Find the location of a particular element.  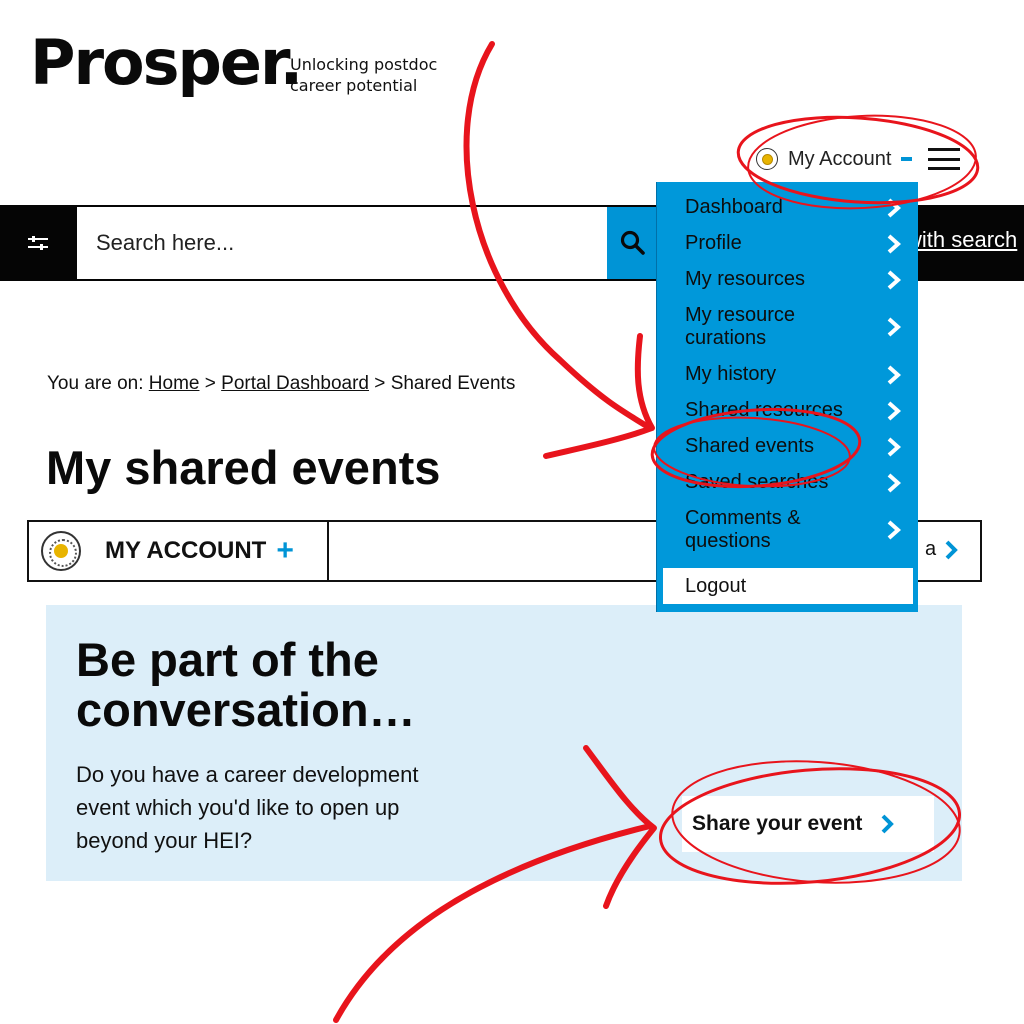

menu-item-label: My resources is located at coordinates (745, 279).